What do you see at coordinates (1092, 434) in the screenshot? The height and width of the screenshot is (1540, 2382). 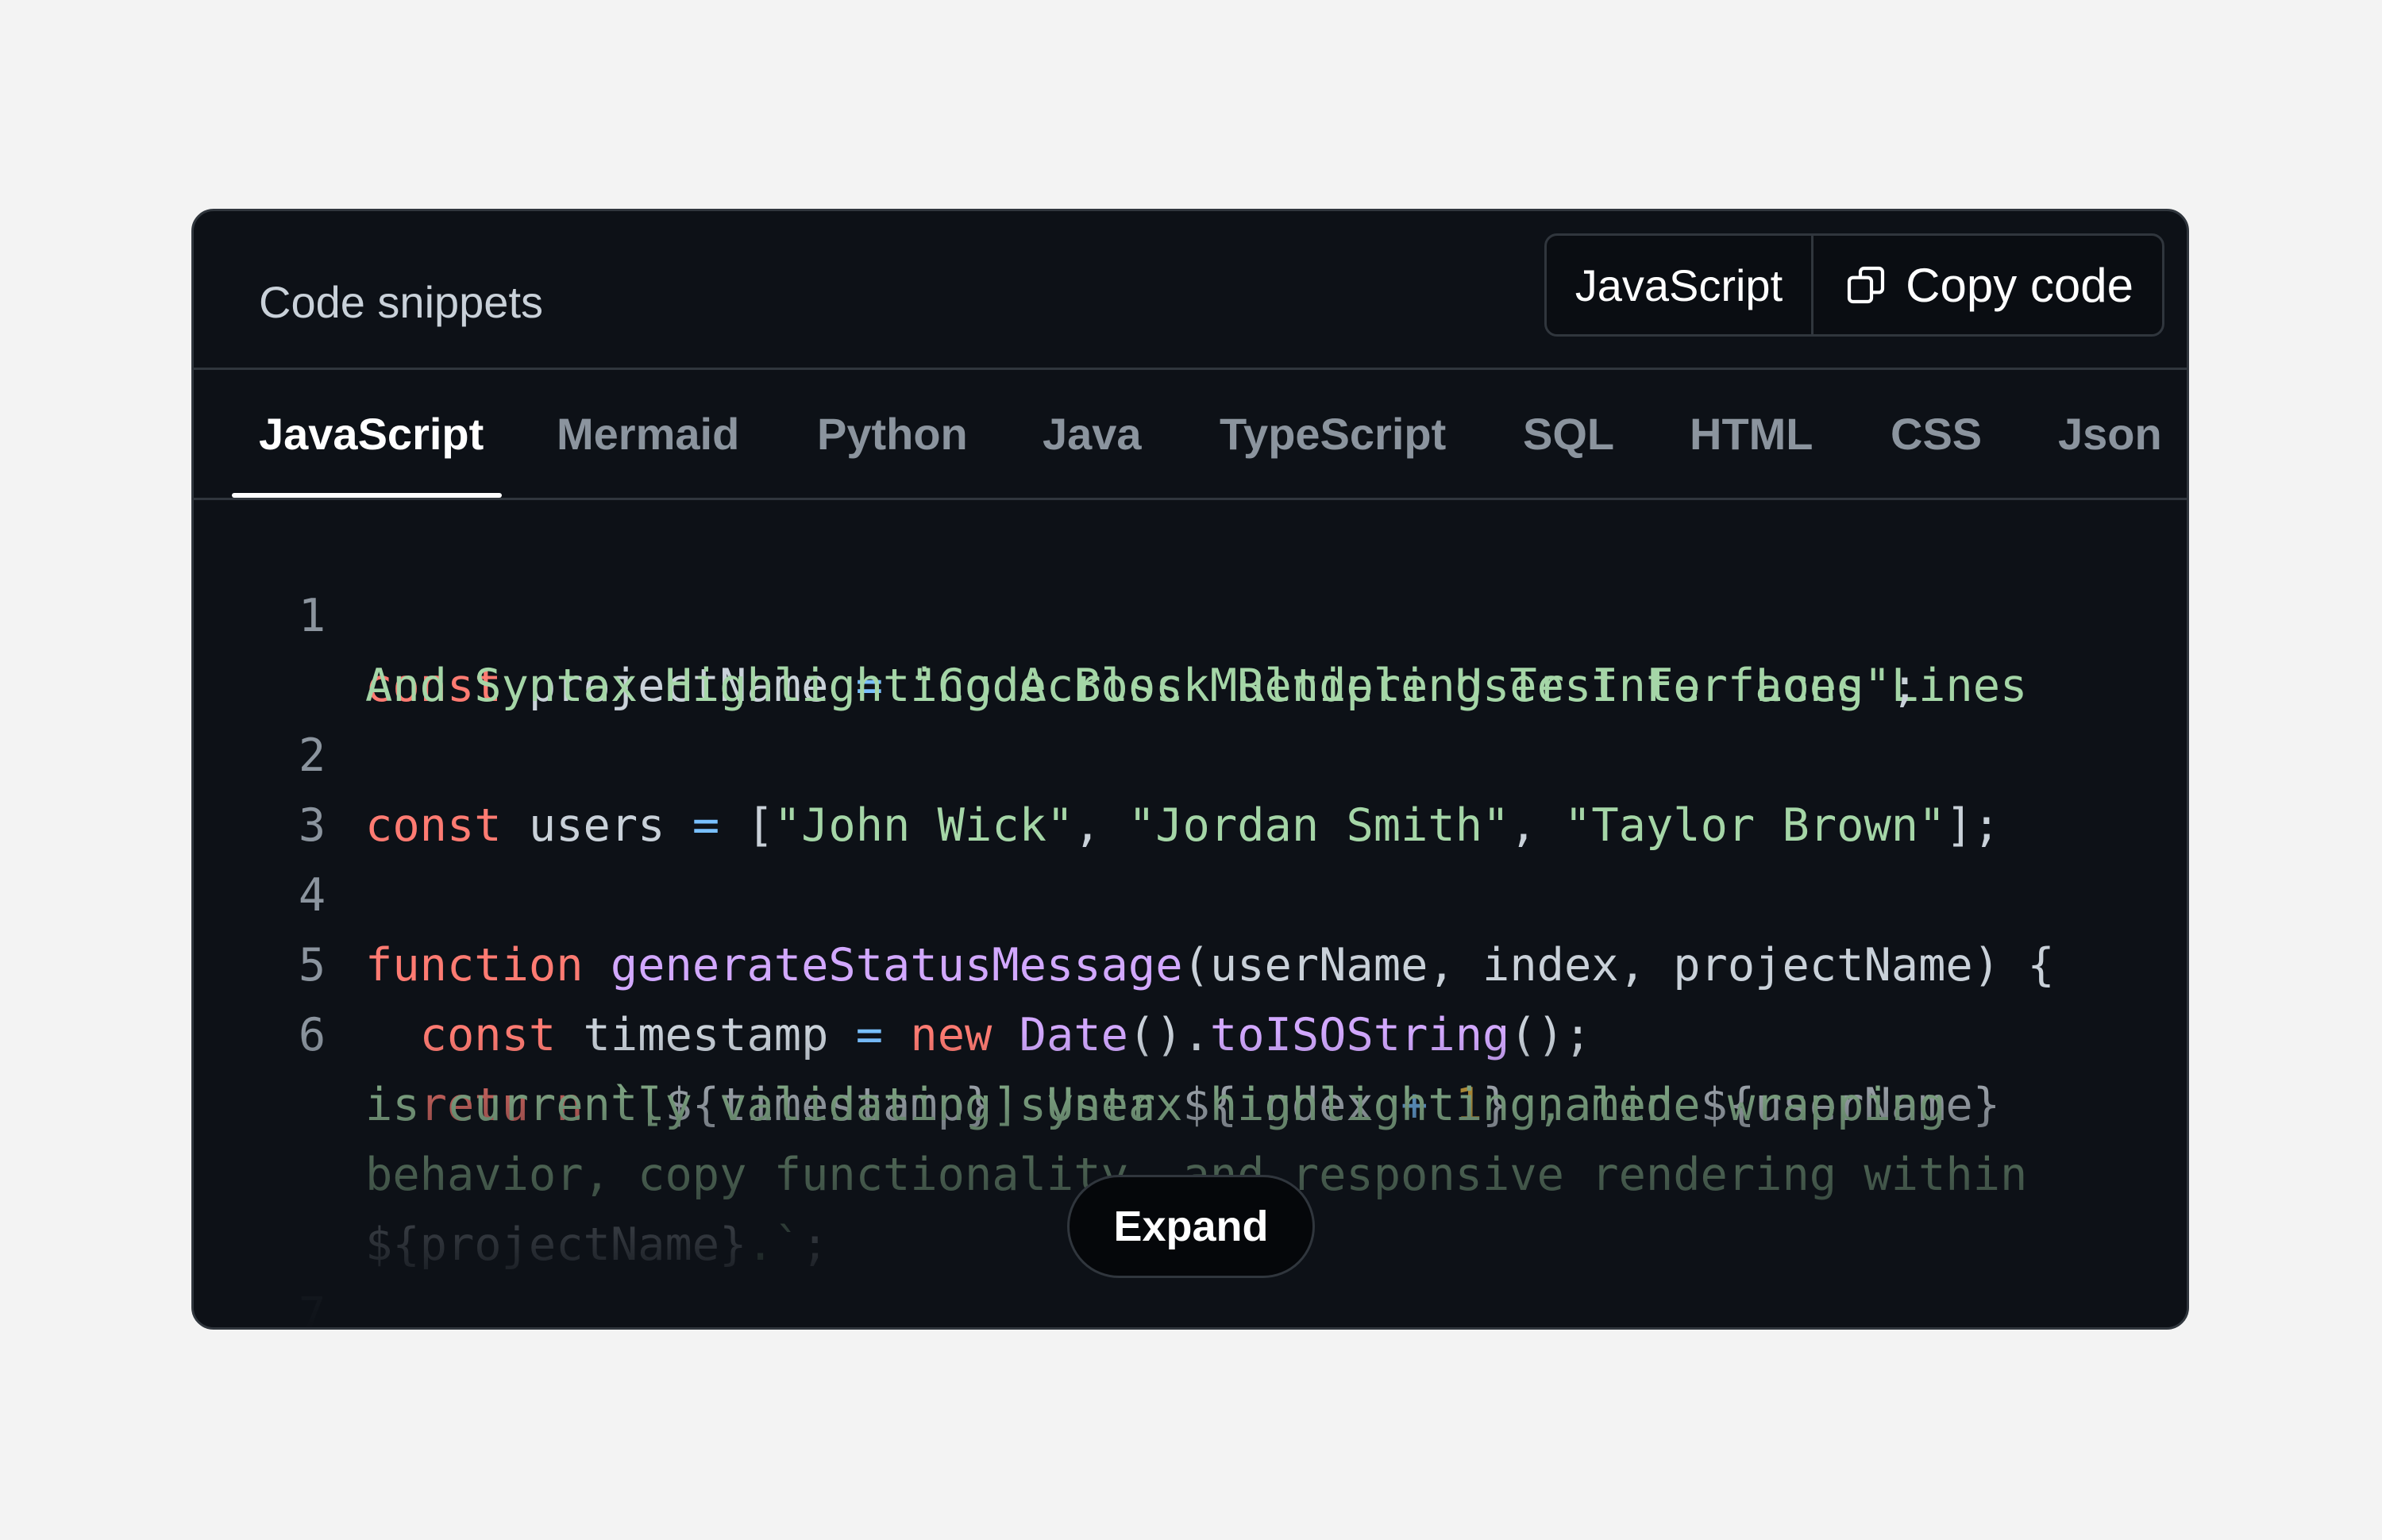 I see `tab-java: Java` at bounding box center [1092, 434].